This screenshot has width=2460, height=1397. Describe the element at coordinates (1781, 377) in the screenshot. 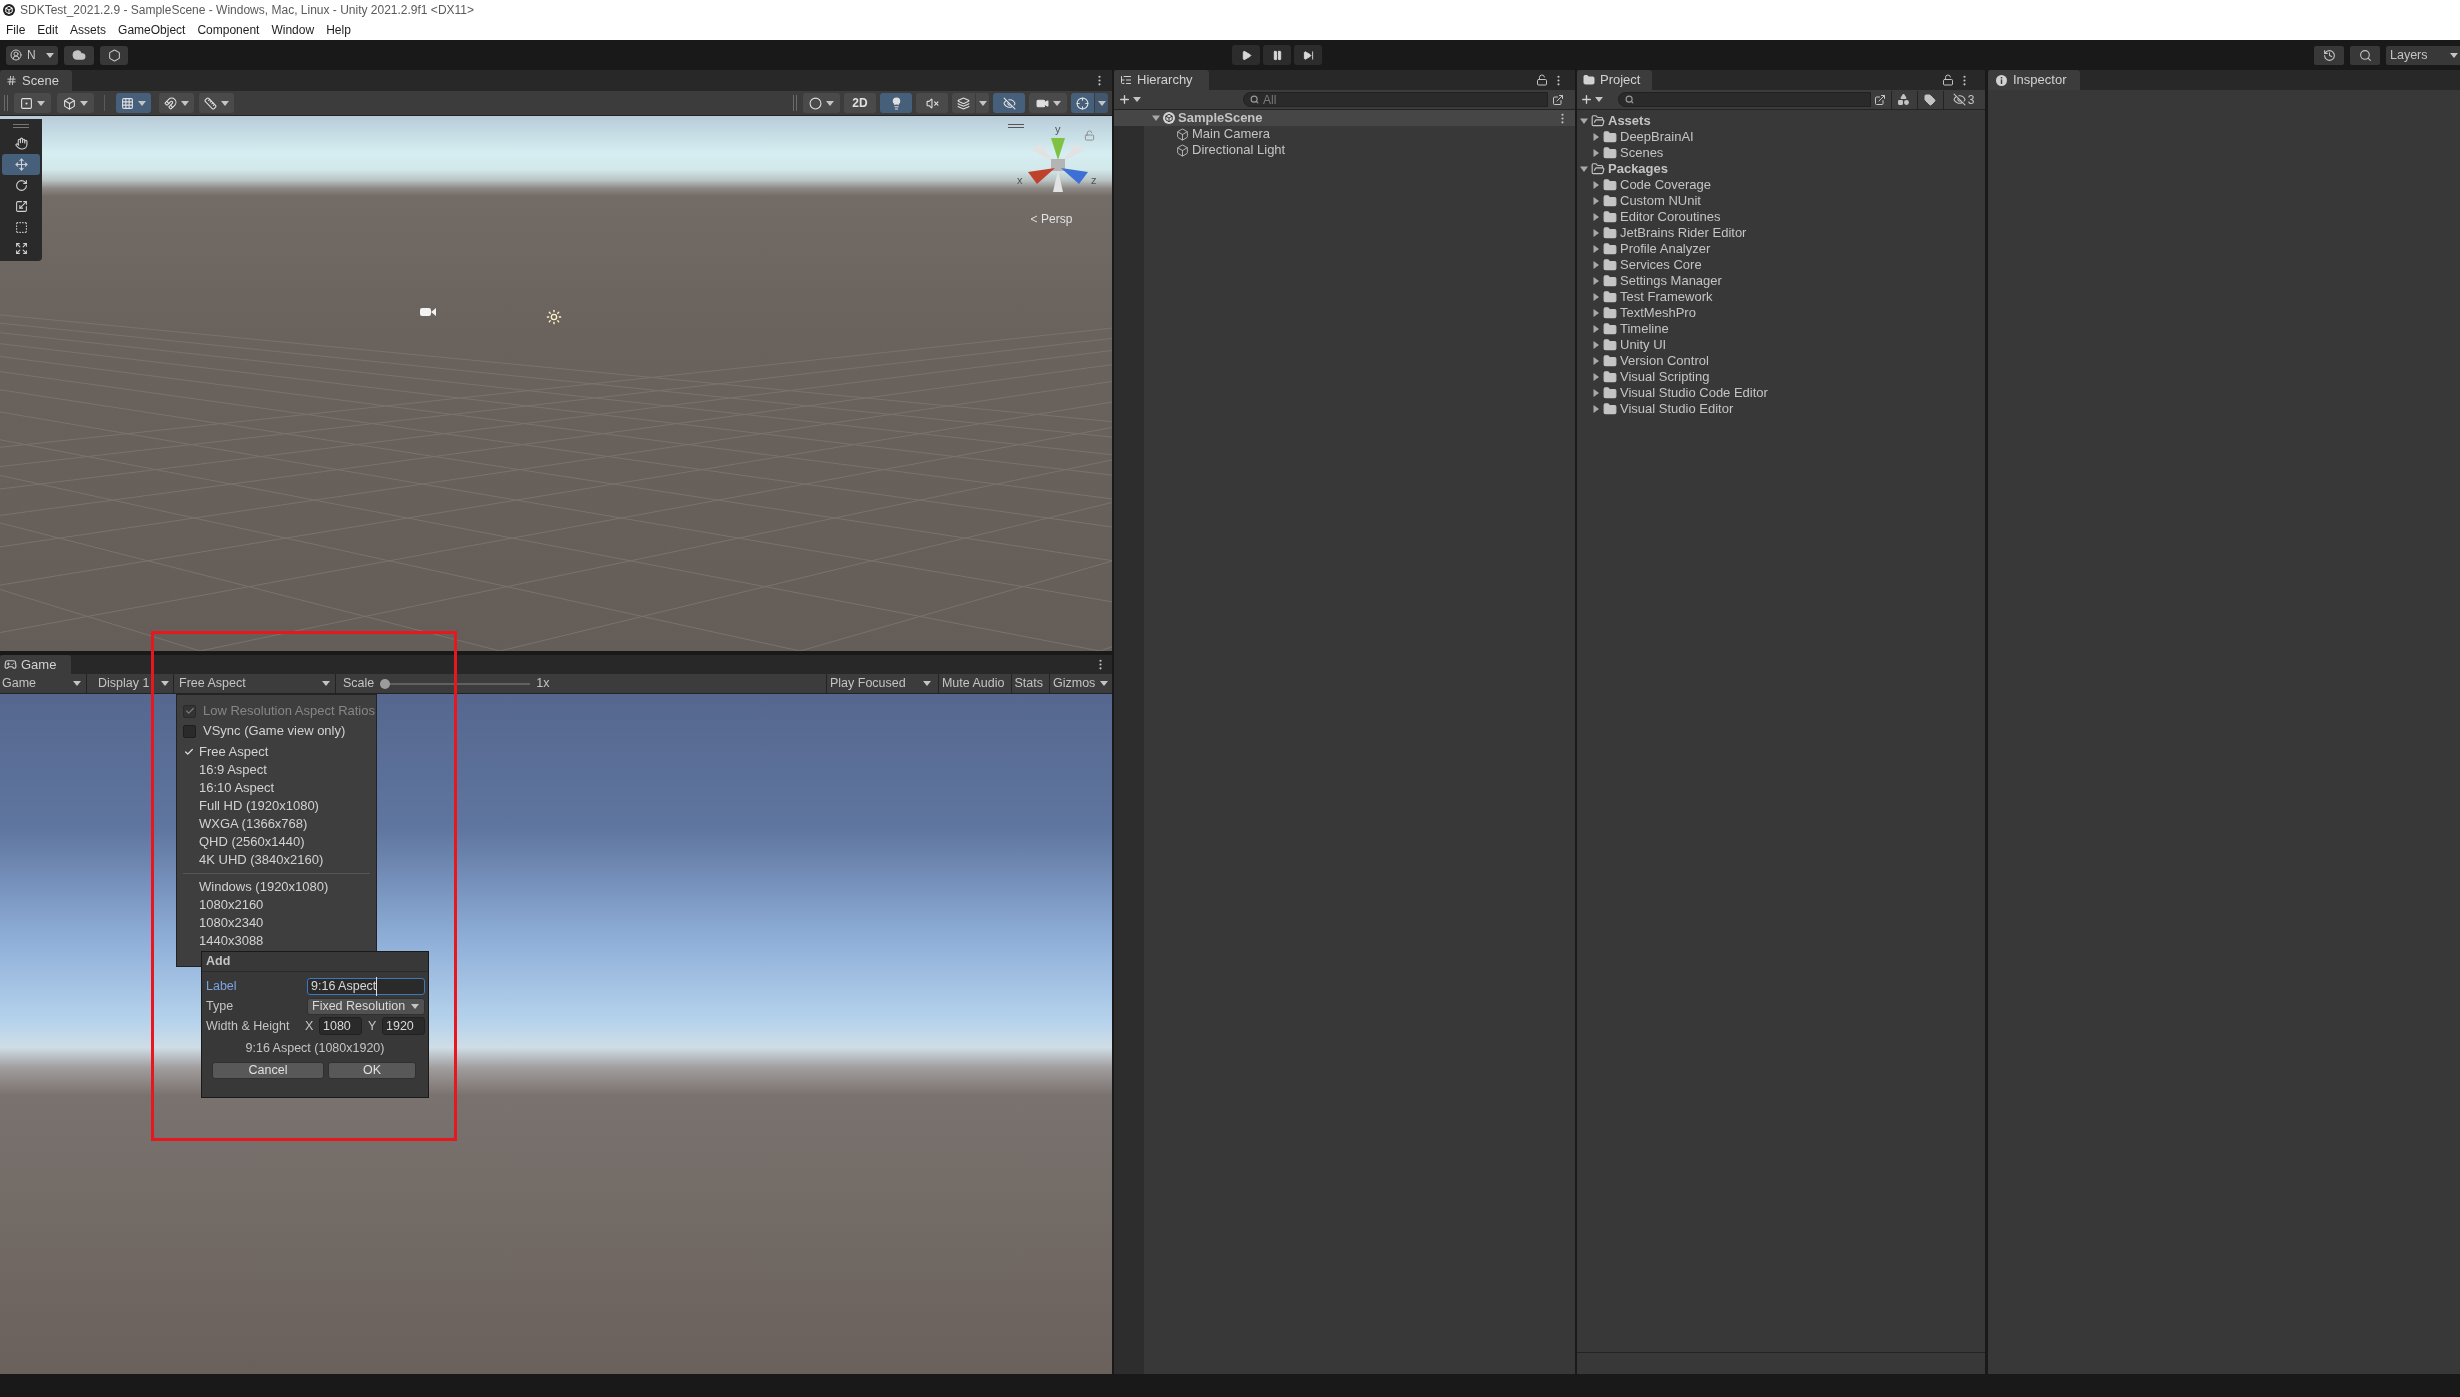

I see `tree-item: Visual Scripting` at that location.